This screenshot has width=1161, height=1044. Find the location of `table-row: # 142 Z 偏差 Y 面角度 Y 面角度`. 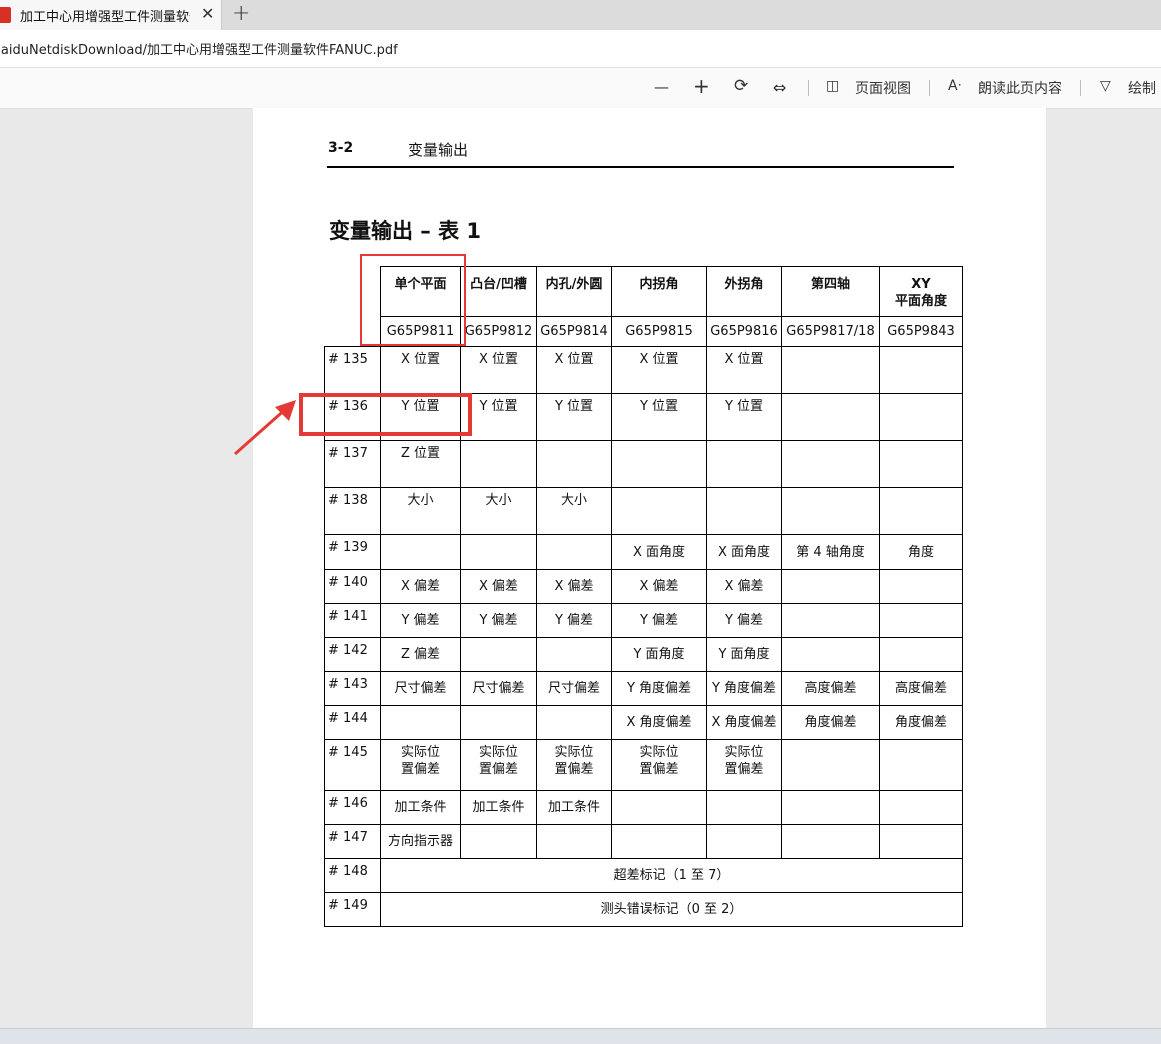

table-row: # 142 Z 偏差 Y 面角度 Y 面角度 is located at coordinates (643, 654).